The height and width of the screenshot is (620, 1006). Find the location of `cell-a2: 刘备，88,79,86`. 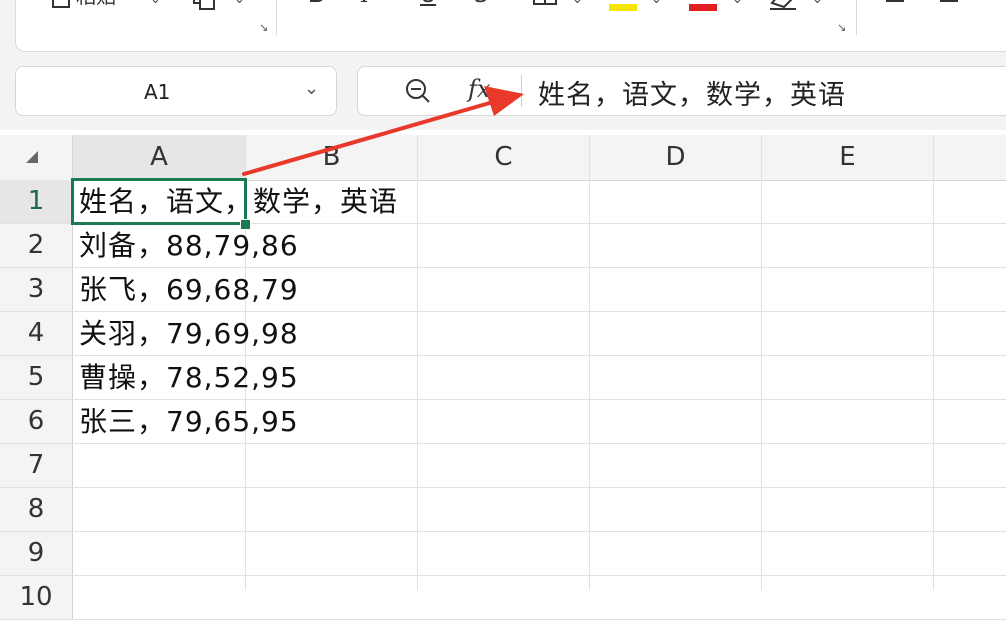

cell-a2: 刘备，88,79,86 is located at coordinates (189, 245).